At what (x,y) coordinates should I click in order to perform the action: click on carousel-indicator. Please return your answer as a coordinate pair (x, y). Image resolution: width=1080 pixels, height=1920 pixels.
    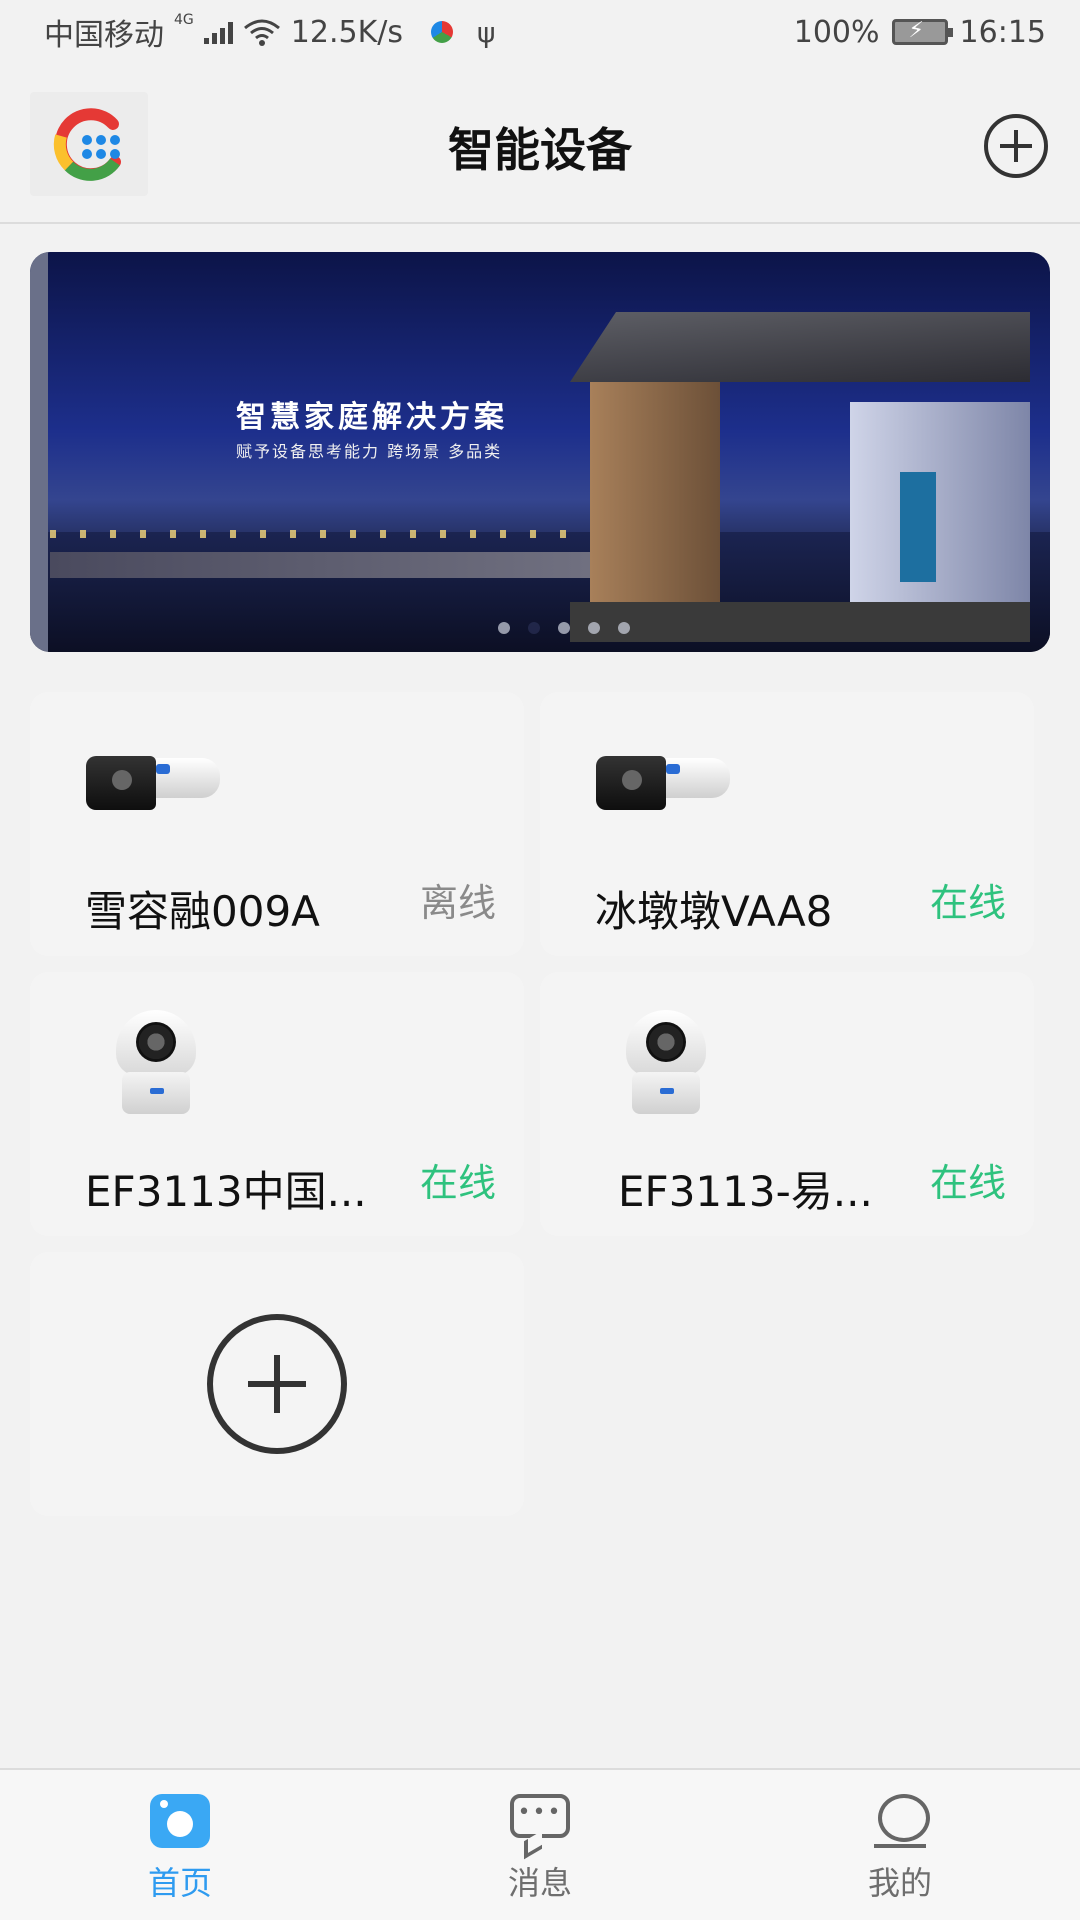
    Looking at the image, I should click on (564, 628).